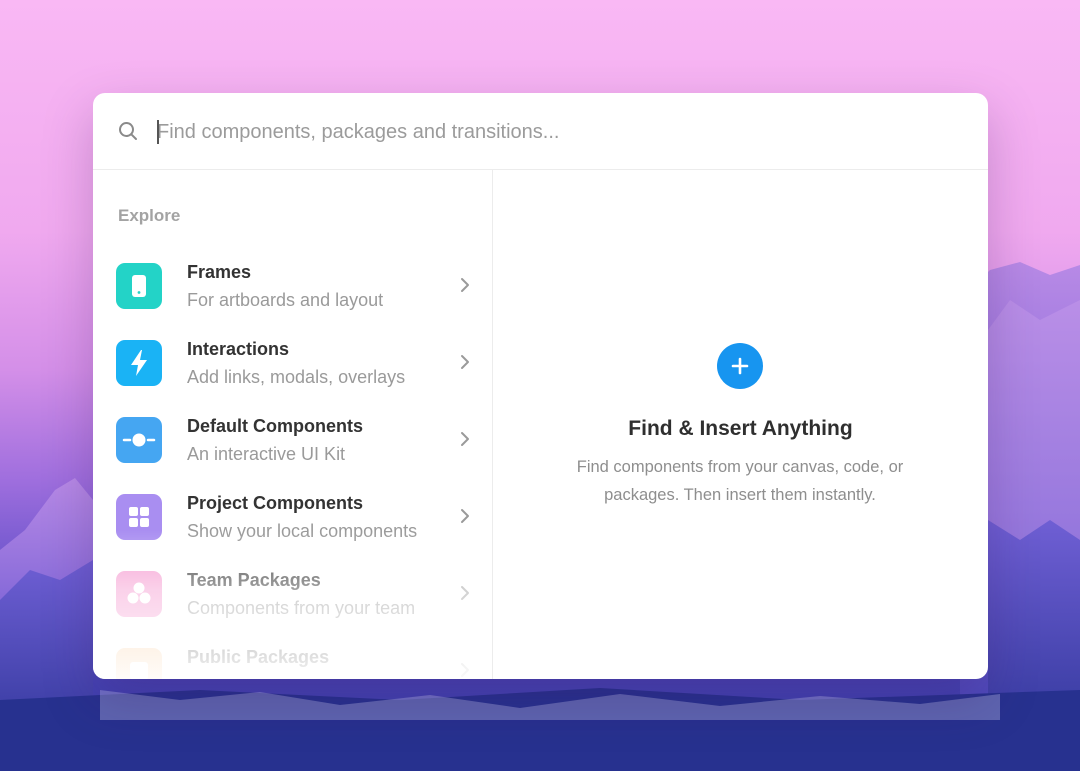  I want to click on search-icon, so click(128, 131).